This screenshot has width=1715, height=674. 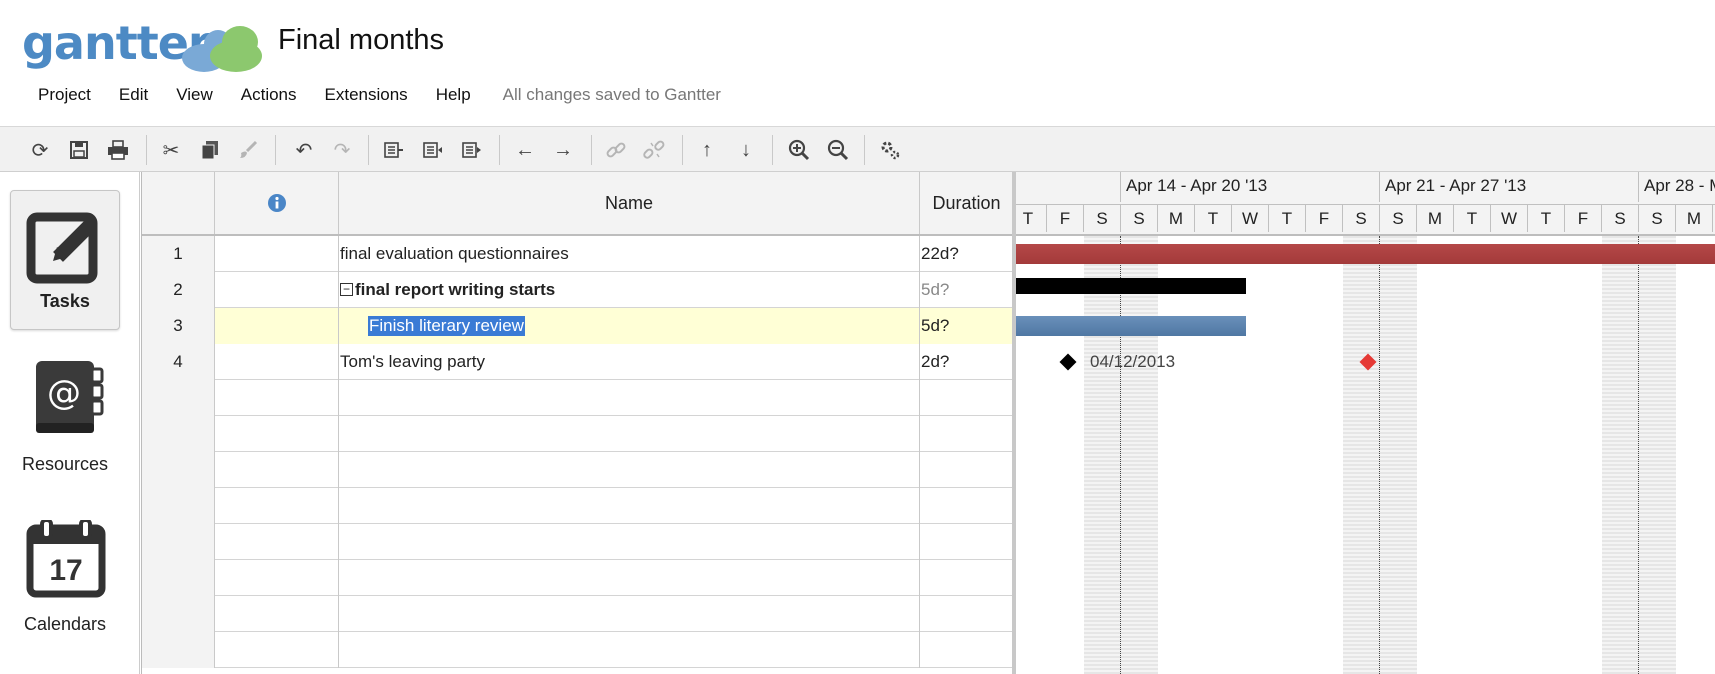 I want to click on task-duration: 2d?, so click(x=935, y=362).